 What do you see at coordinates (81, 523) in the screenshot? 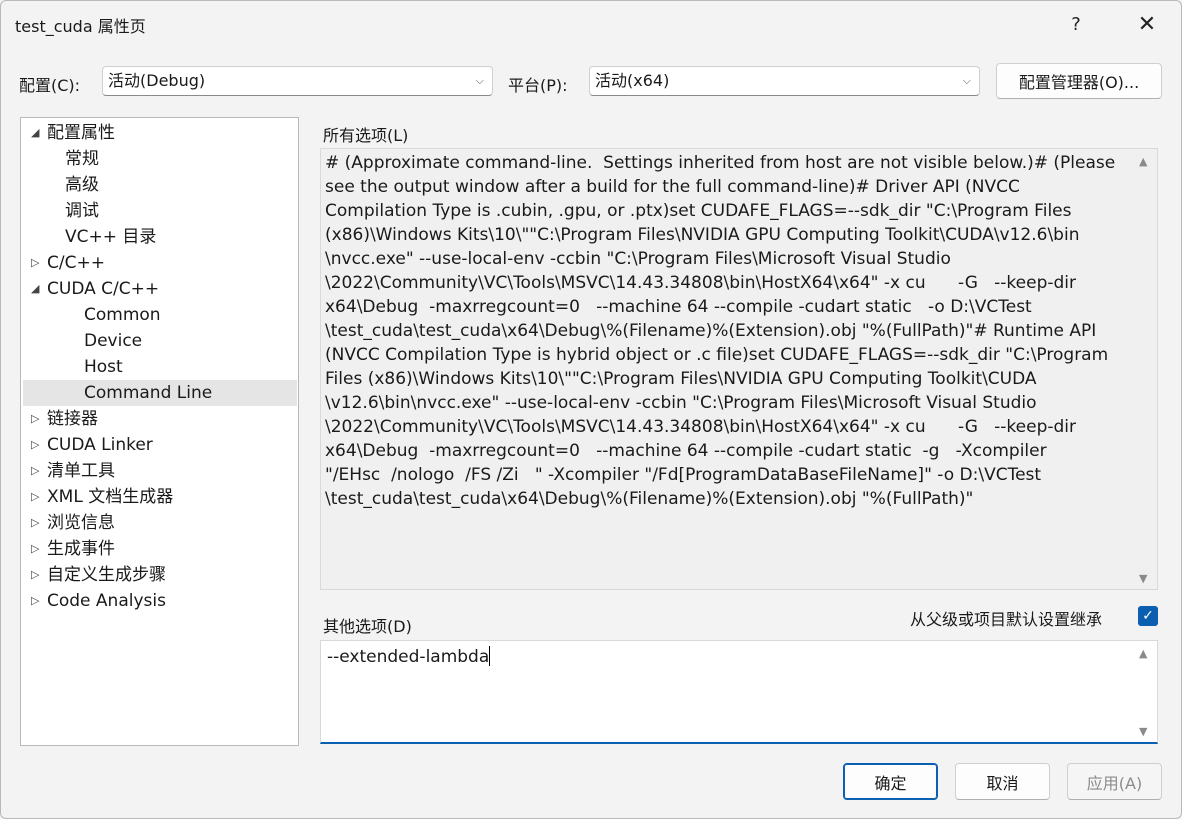
I see `tree-item-label: 浏览信息` at bounding box center [81, 523].